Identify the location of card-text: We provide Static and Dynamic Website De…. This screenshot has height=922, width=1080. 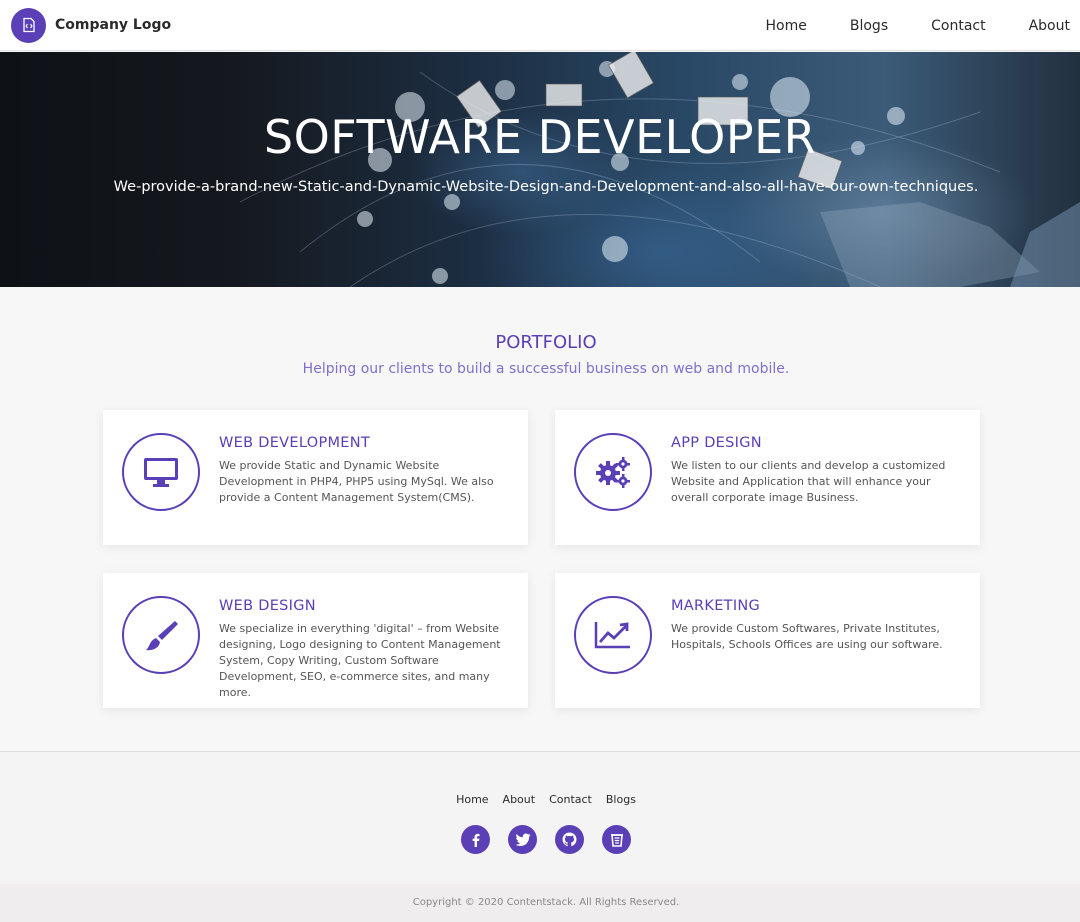
(356, 481).